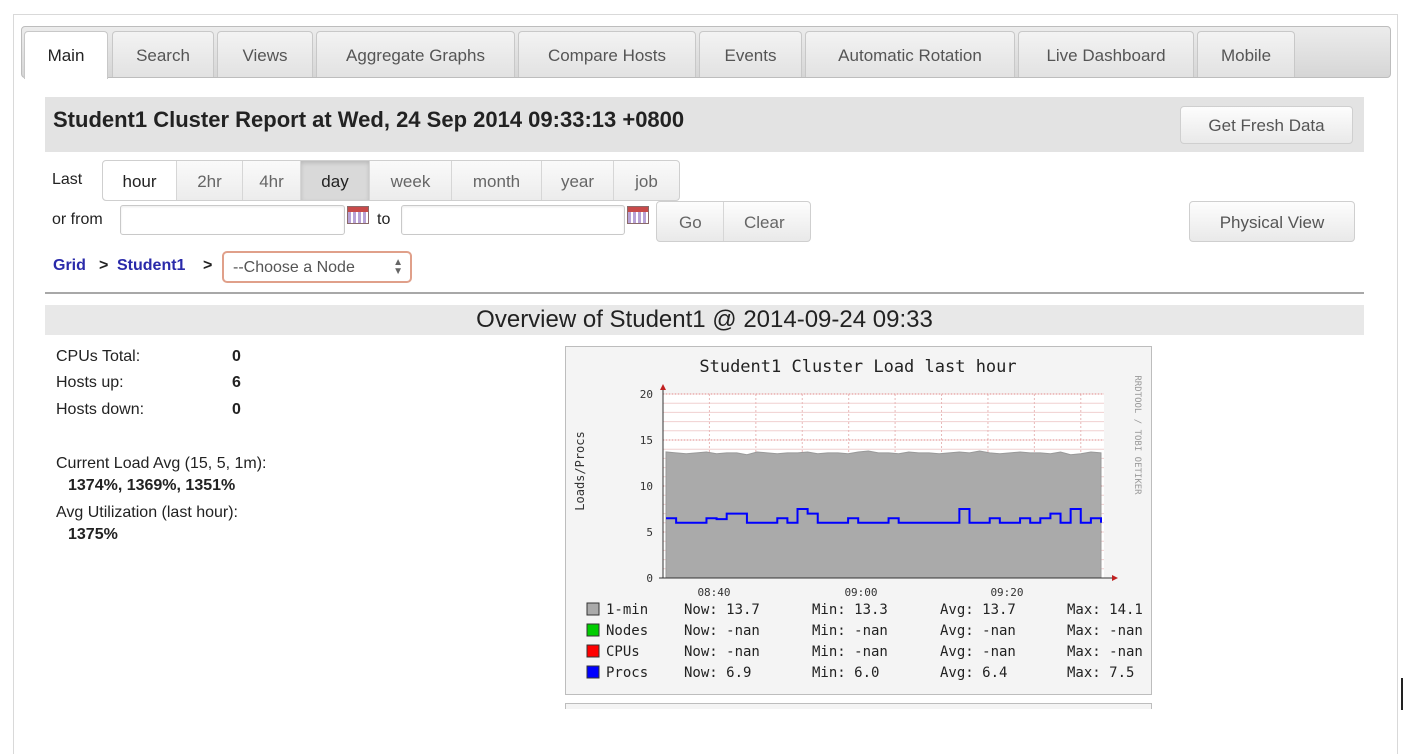 This screenshot has height=754, width=1405. What do you see at coordinates (750, 54) in the screenshot?
I see `tab-events: Events` at bounding box center [750, 54].